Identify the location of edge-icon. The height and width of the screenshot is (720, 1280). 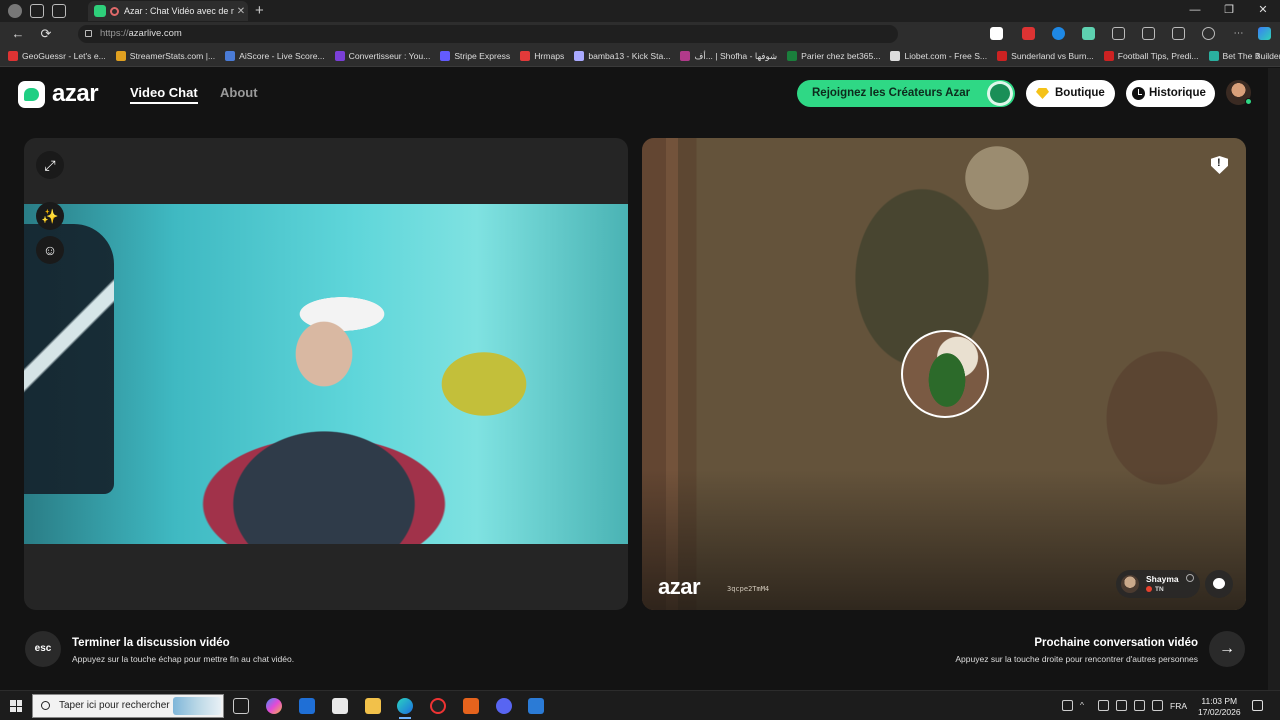
(405, 708).